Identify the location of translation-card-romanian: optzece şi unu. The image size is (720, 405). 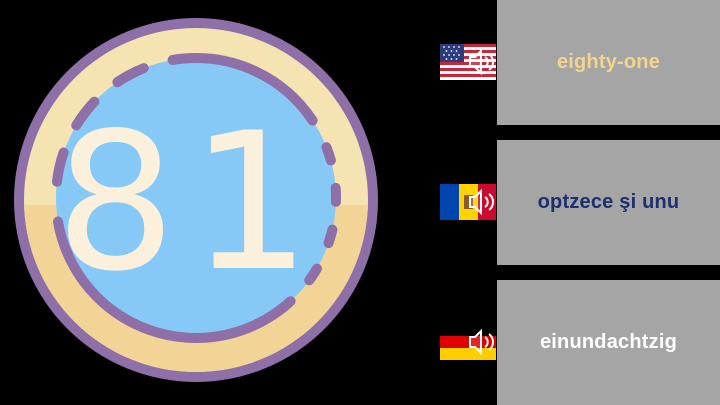
(608, 202).